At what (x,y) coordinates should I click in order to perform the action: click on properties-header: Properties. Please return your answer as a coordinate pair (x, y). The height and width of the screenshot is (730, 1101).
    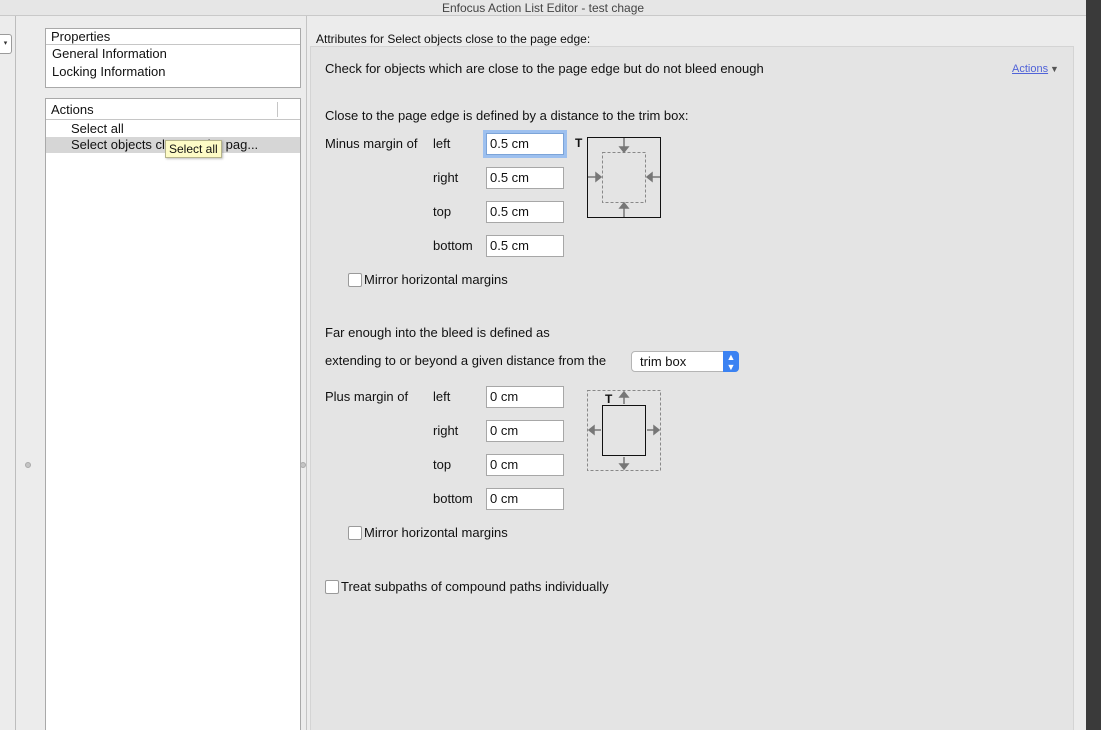
    Looking at the image, I should click on (173, 37).